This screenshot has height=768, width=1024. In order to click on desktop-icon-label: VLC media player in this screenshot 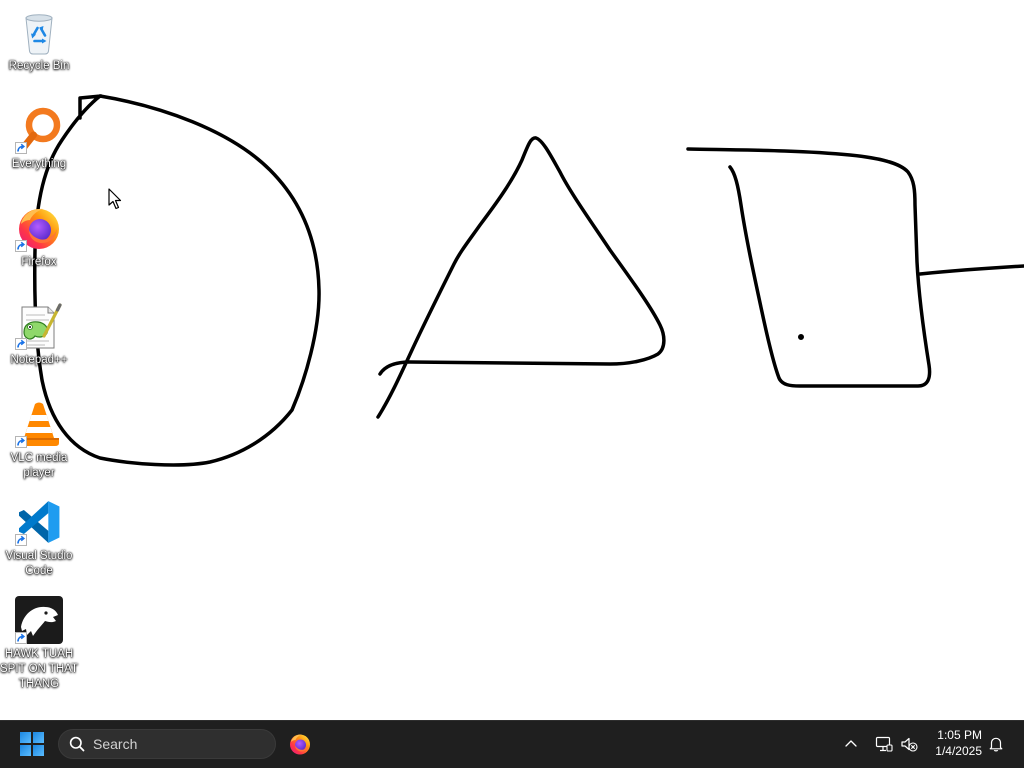, I will do `click(39, 465)`.